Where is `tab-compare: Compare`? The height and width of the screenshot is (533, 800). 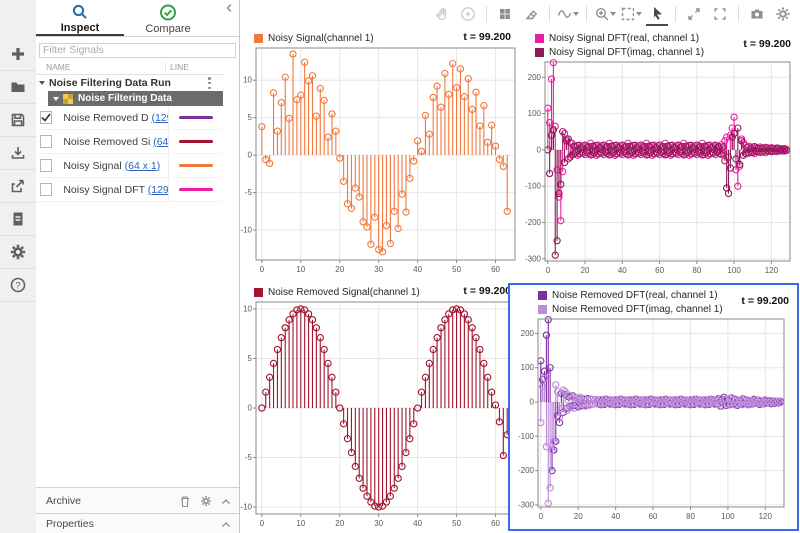
tab-compare: Compare is located at coordinates (168, 18).